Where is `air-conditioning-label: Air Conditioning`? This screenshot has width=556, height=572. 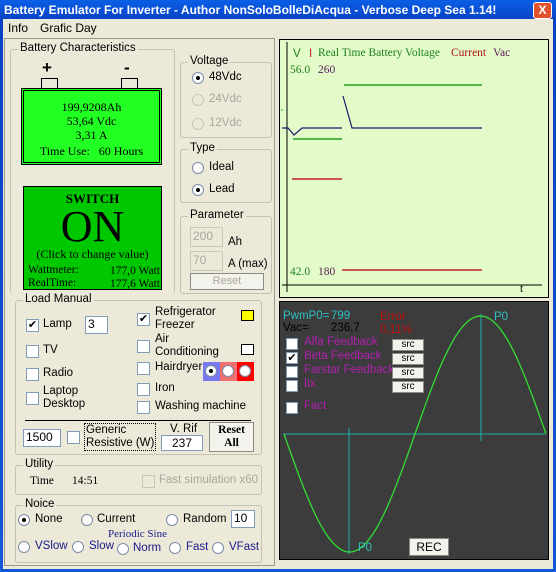
air-conditioning-label: Air Conditioning is located at coordinates (187, 345).